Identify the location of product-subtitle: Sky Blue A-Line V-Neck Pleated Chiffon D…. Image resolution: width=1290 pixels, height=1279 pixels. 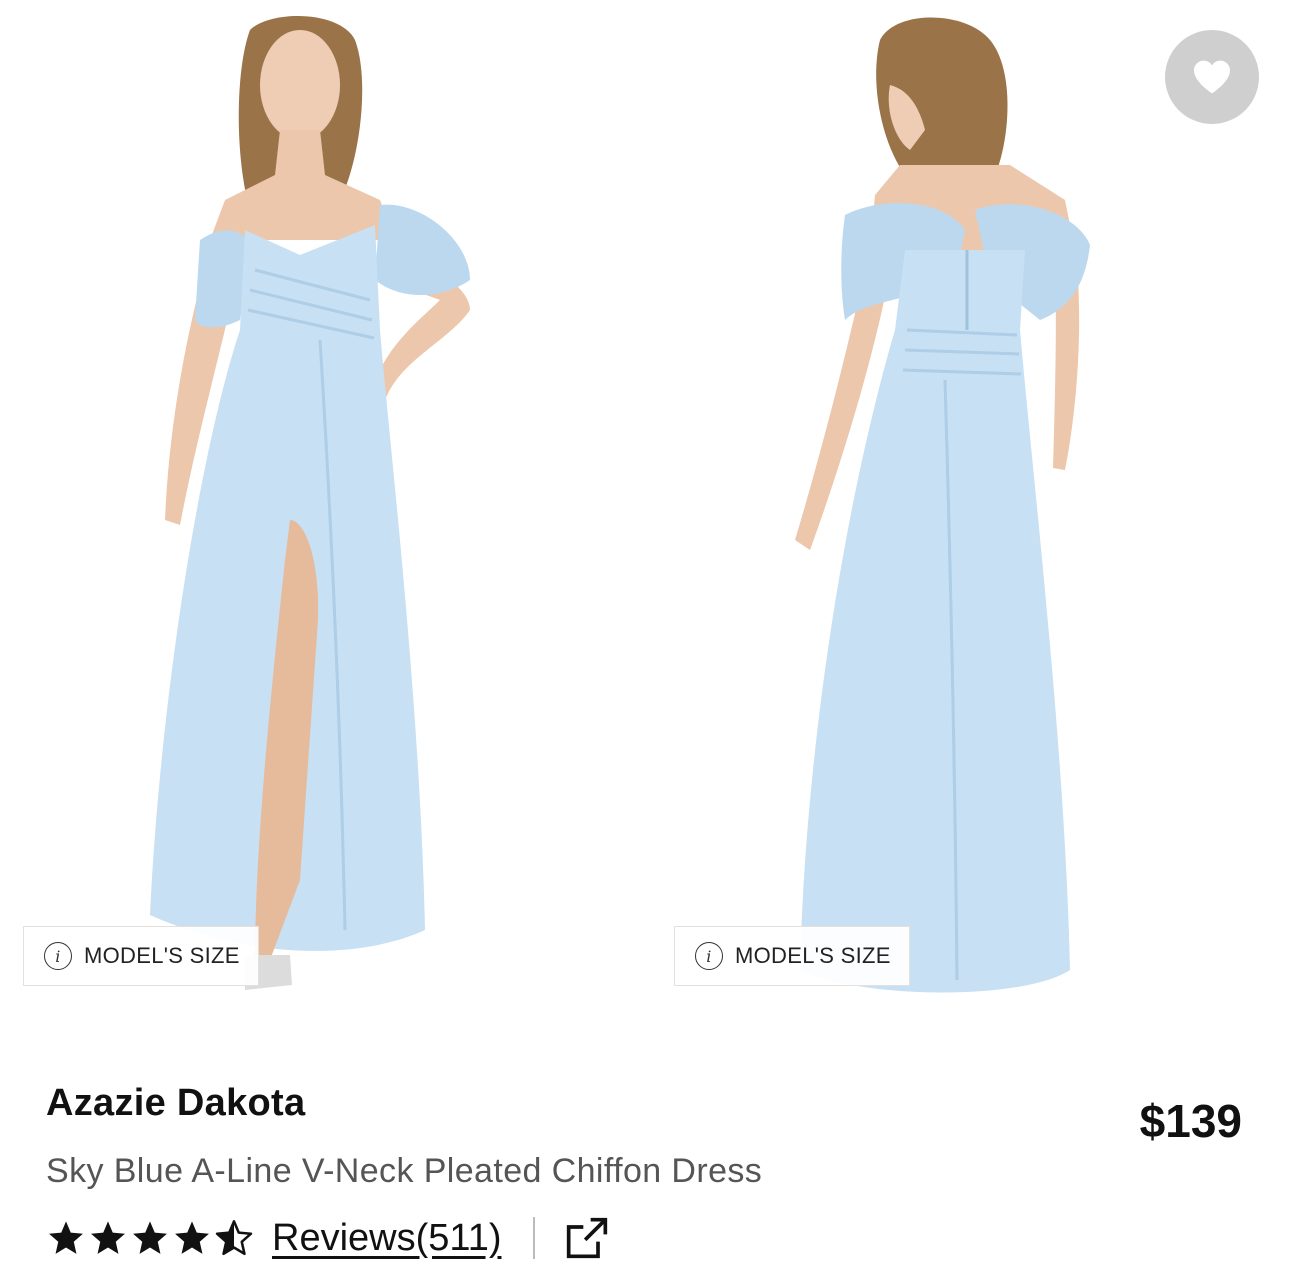
(404, 1171).